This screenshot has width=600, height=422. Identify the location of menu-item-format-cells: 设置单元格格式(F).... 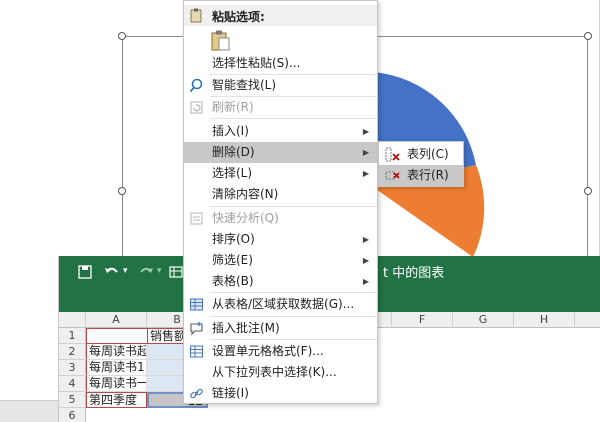
(280, 351).